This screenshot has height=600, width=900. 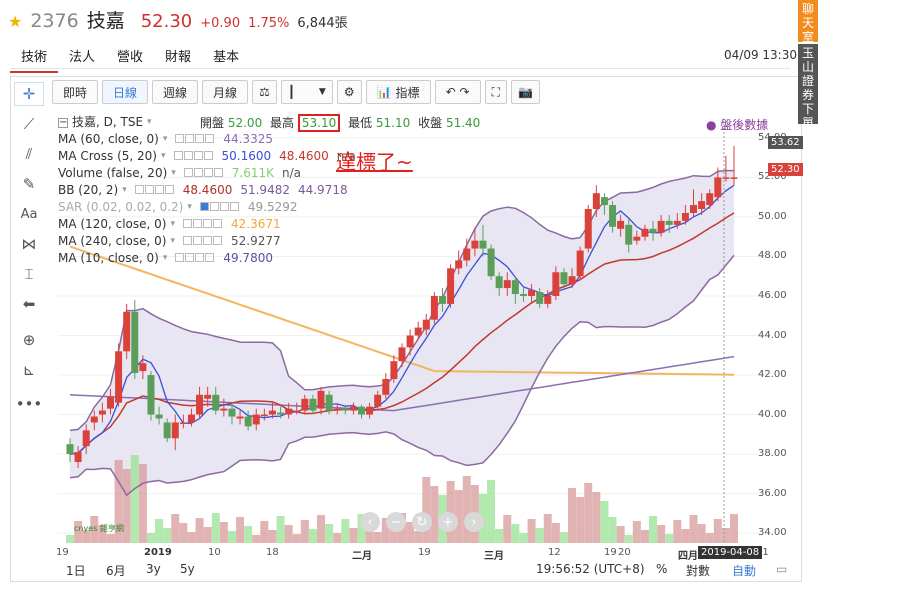 I want to click on weekly-button: 週線, so click(x=175, y=92).